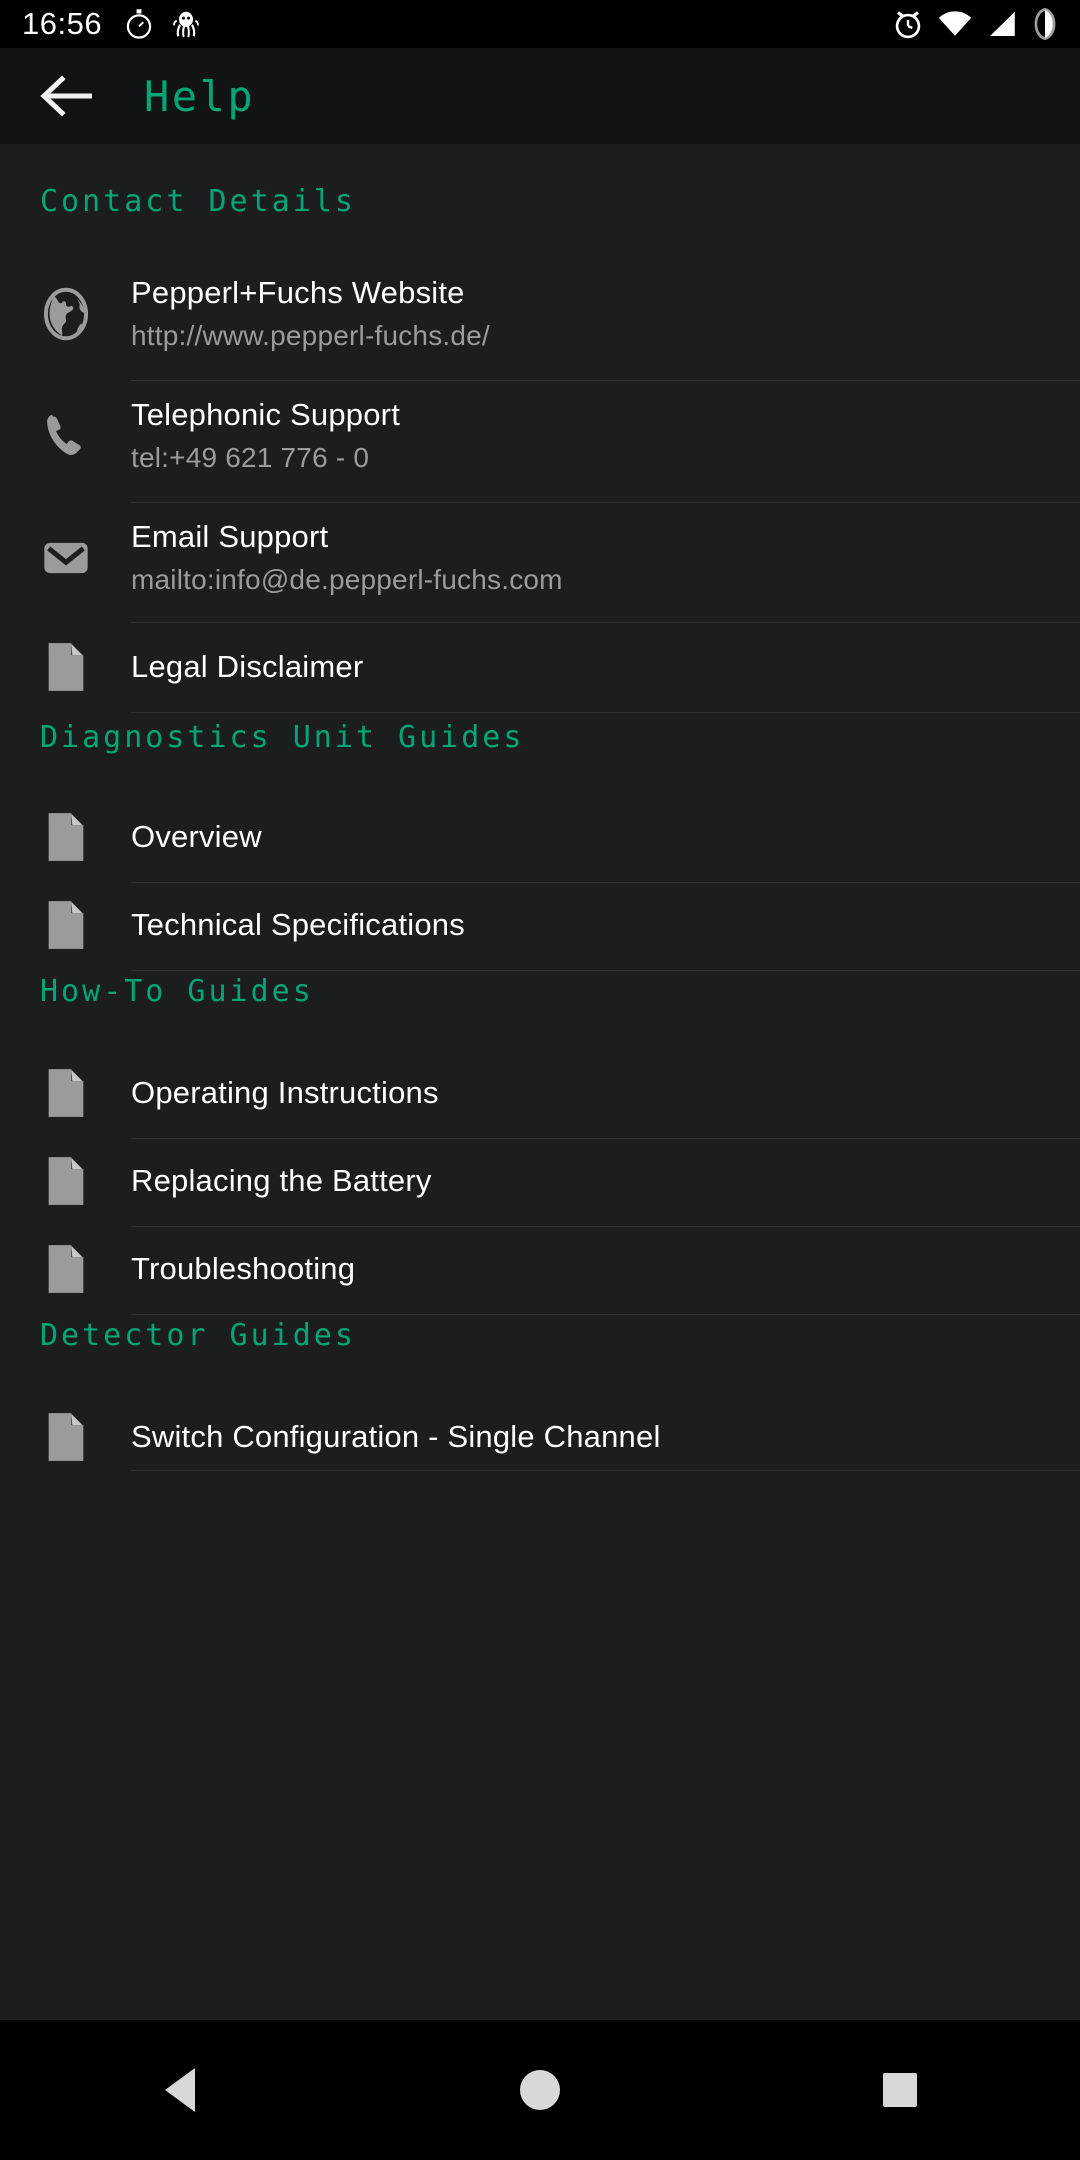  Describe the element at coordinates (1045, 24) in the screenshot. I see `battery-icon` at that location.